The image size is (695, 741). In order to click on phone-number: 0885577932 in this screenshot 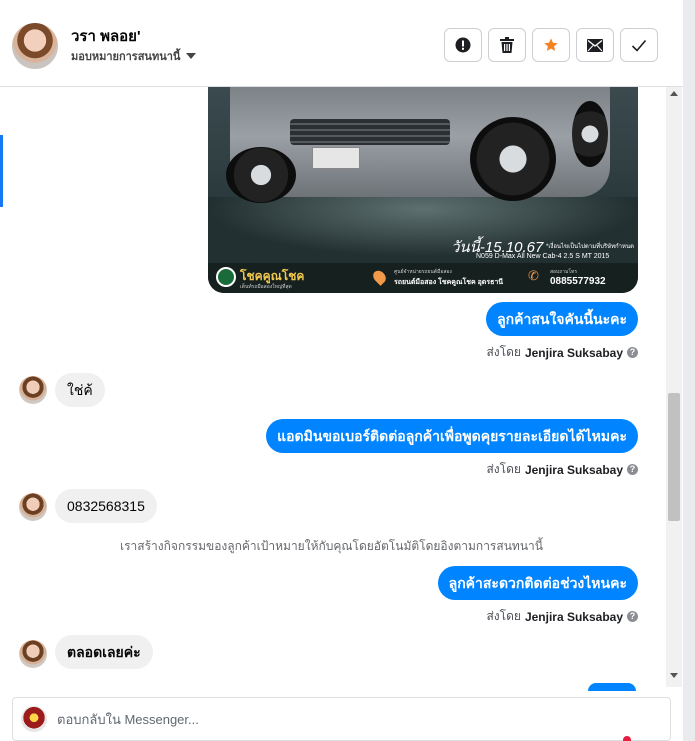, I will do `click(578, 281)`.